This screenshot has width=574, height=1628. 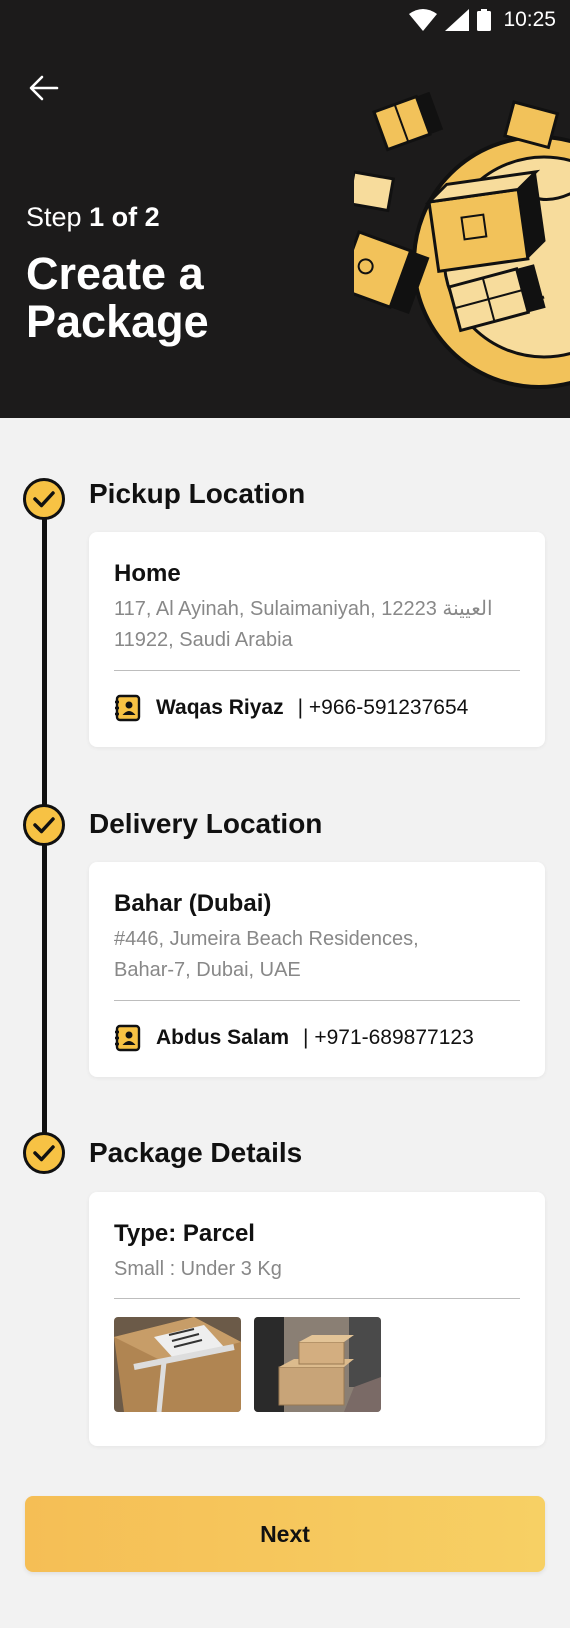 I want to click on battery-icon, so click(x=484, y=20).